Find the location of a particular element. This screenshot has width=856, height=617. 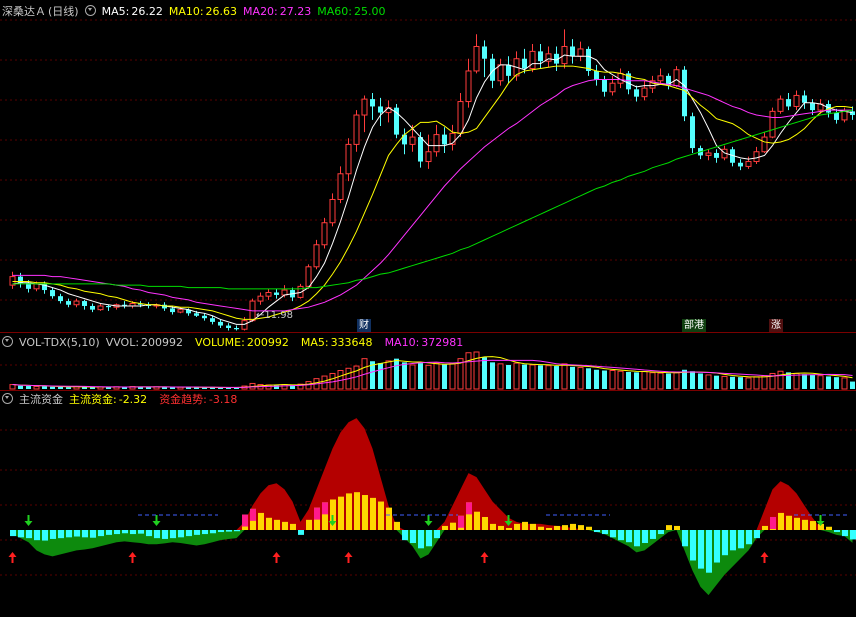

event-tag-rise: 涨 is located at coordinates (776, 325).